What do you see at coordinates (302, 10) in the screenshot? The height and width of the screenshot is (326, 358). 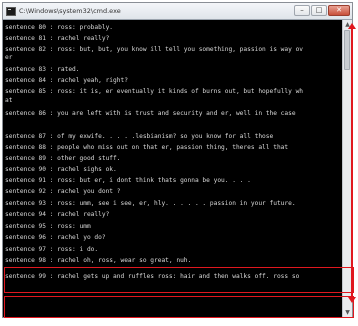 I see `minimize-button: –` at bounding box center [302, 10].